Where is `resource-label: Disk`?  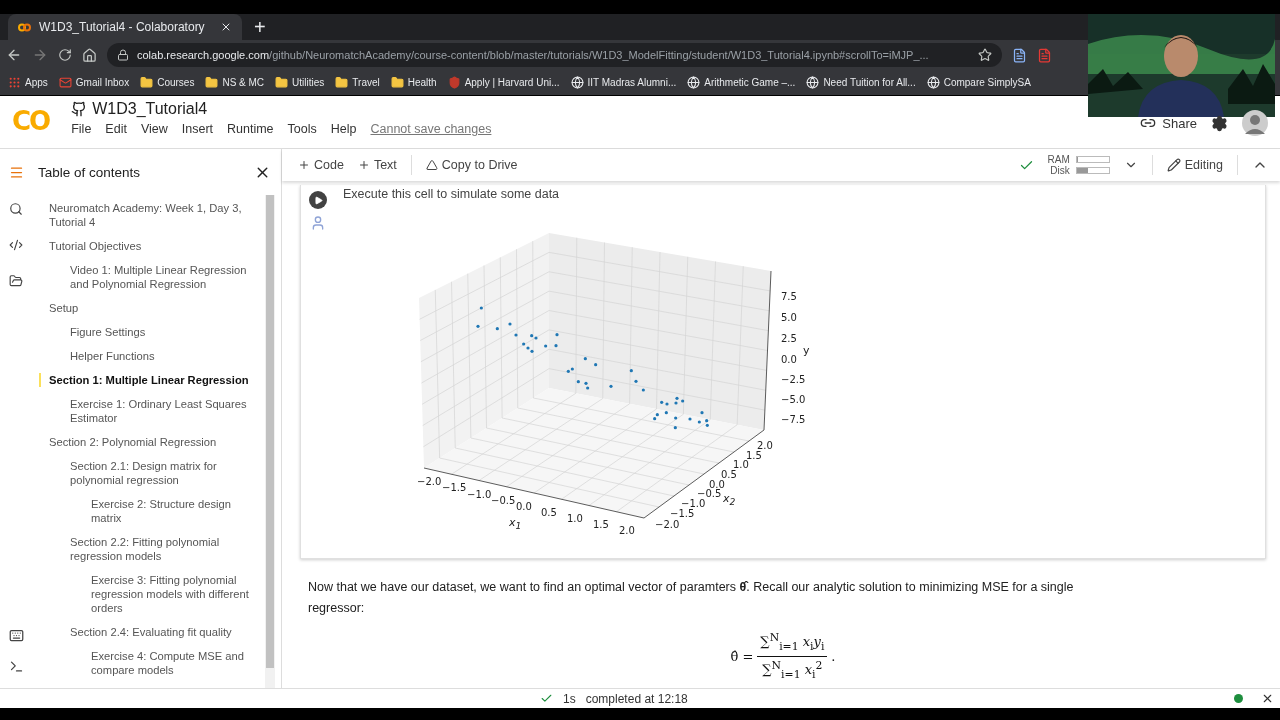
resource-label: Disk is located at coordinates (1060, 170).